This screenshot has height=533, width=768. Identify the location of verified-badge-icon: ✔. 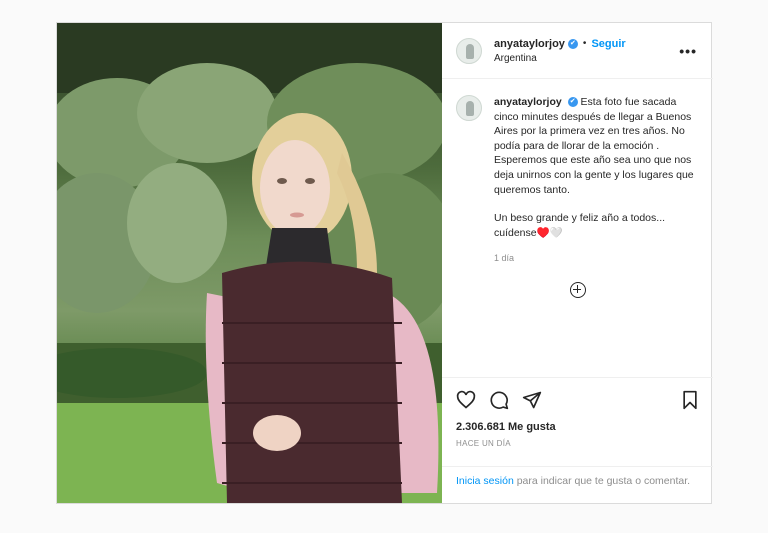
(572, 43).